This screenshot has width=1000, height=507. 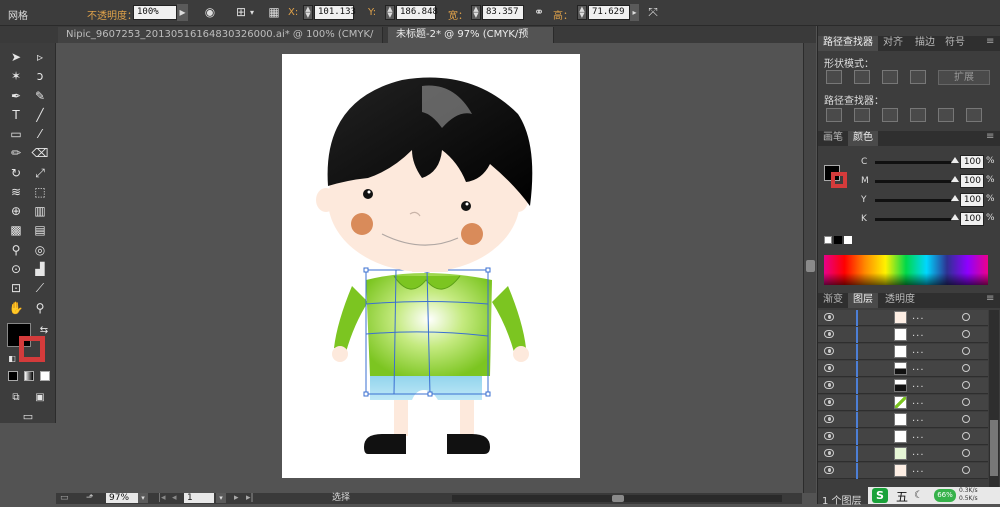 I want to click on curvature-tool-icon: ✎, so click(x=40, y=96).